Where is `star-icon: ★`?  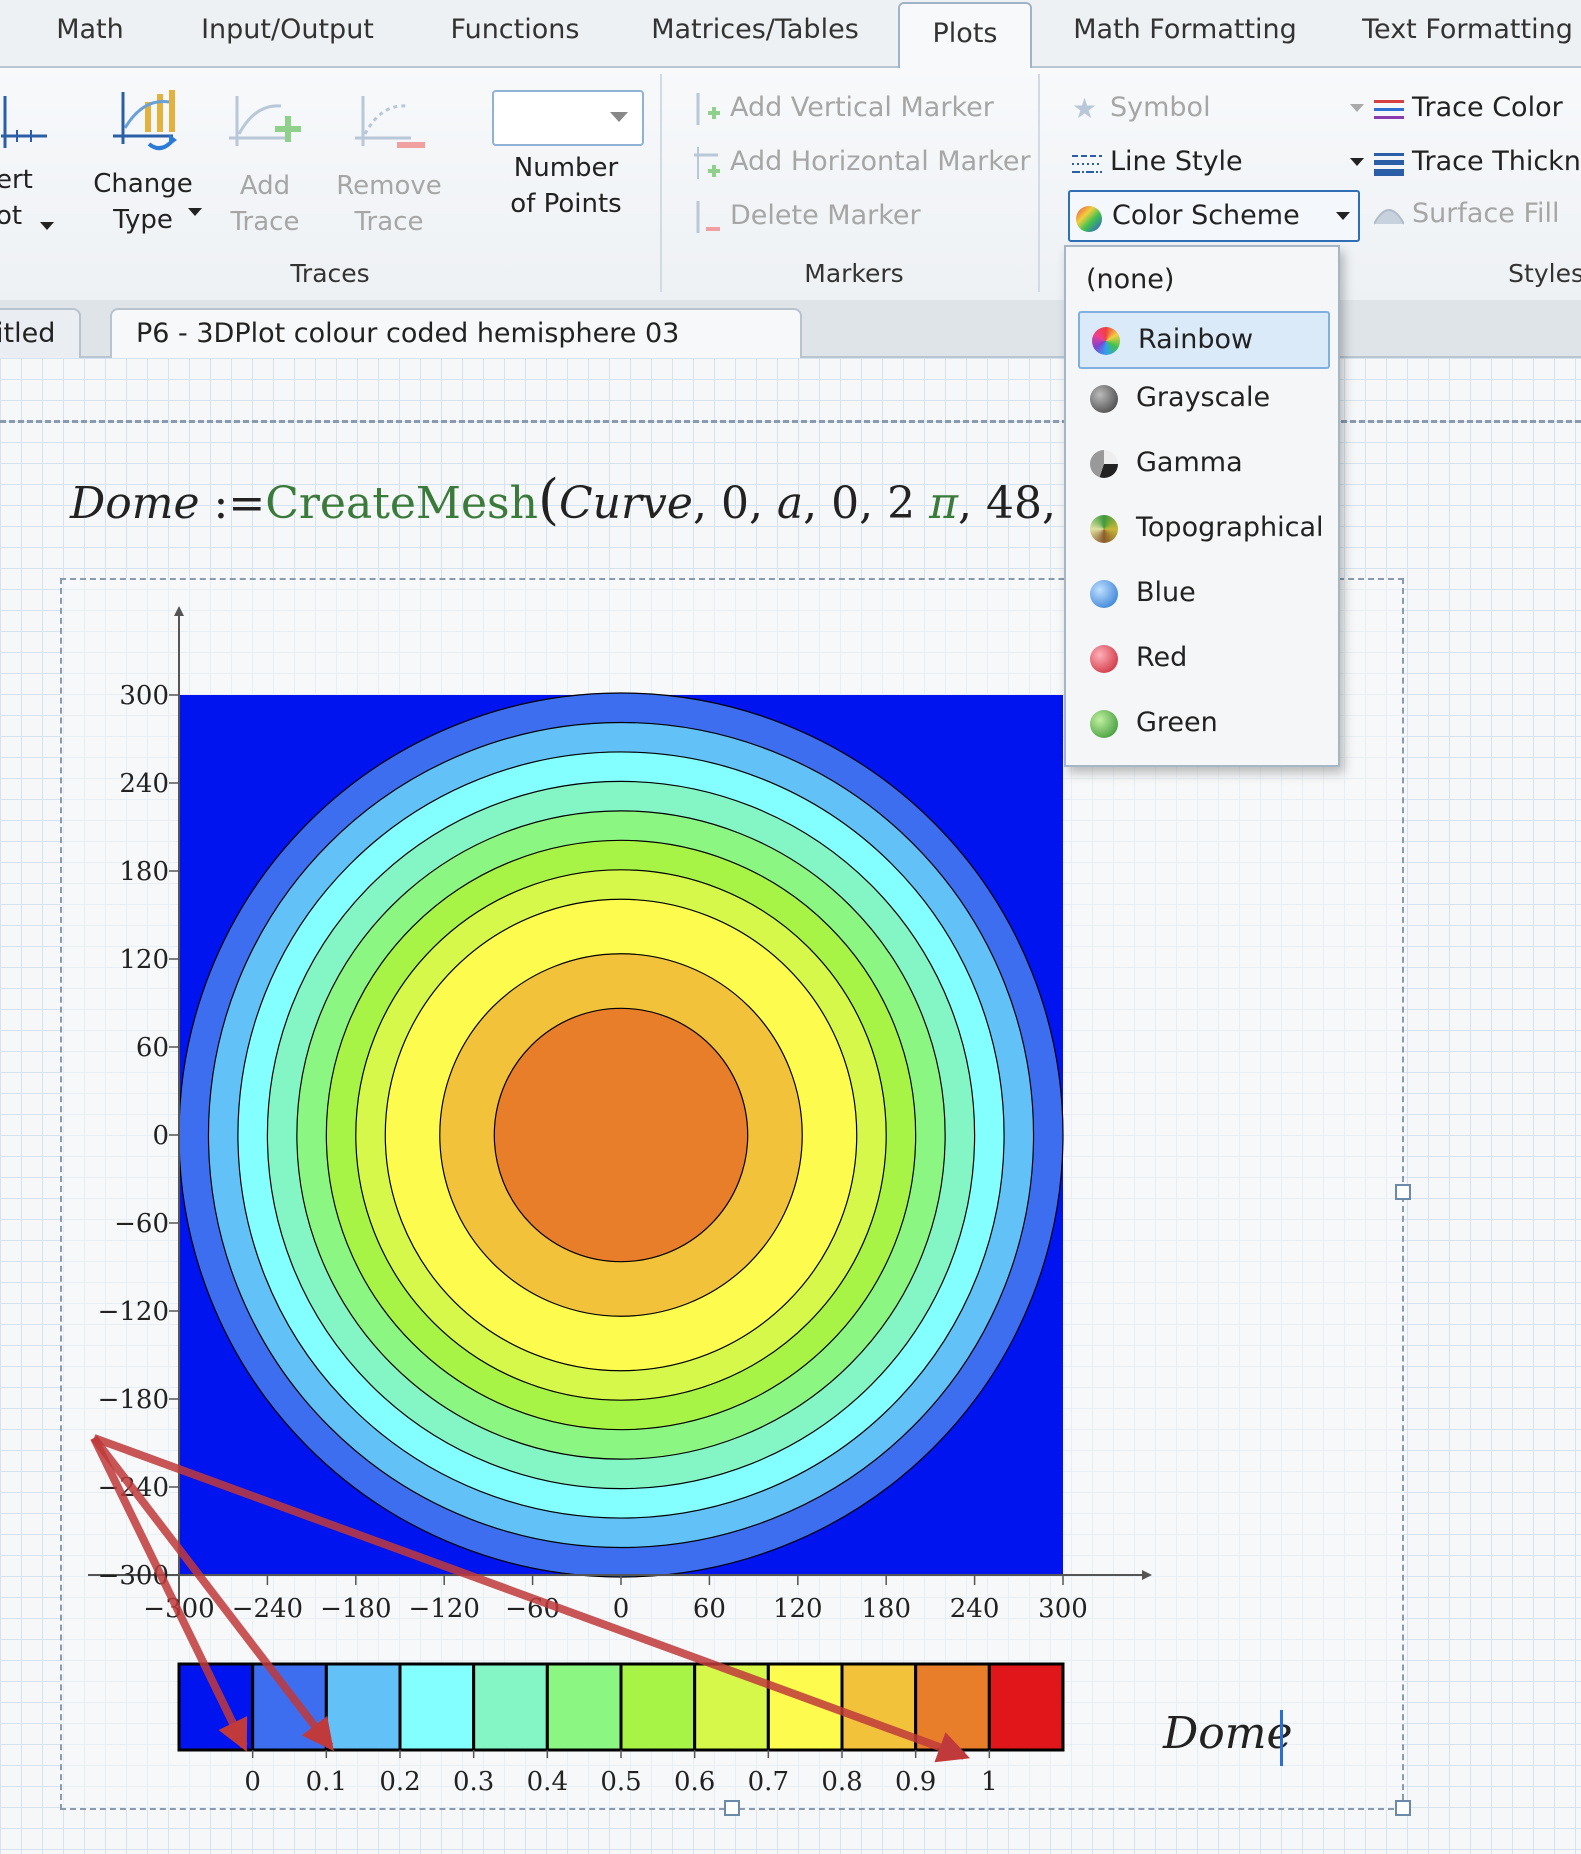
star-icon: ★ is located at coordinates (1085, 108).